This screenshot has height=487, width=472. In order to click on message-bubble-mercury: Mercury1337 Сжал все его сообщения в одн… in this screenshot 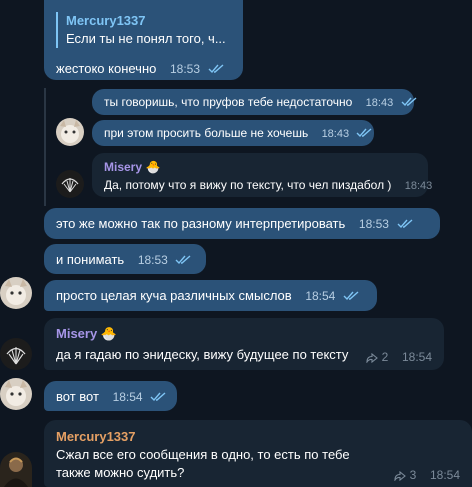, I will do `click(258, 453)`.